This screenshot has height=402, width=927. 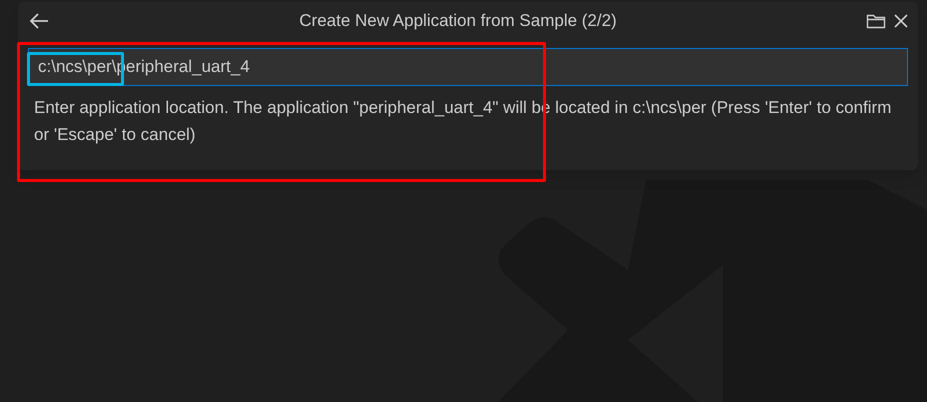 I want to click on close-icon, so click(x=901, y=21).